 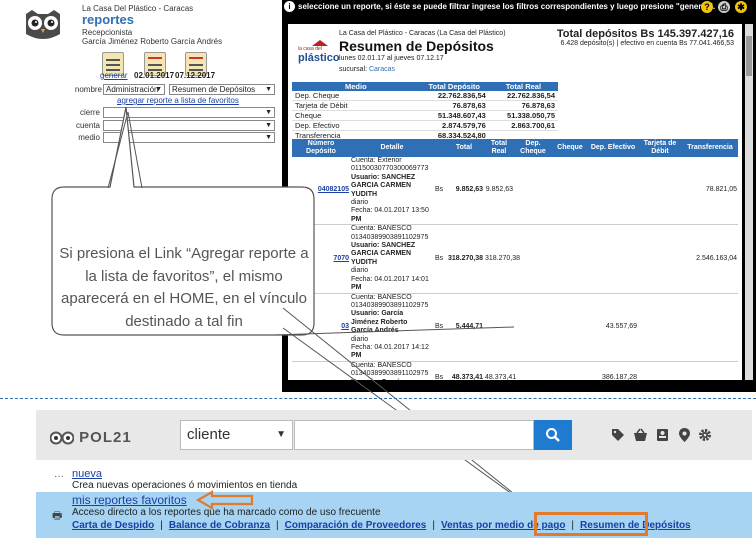 I want to click on tag-icon, so click(x=618, y=436).